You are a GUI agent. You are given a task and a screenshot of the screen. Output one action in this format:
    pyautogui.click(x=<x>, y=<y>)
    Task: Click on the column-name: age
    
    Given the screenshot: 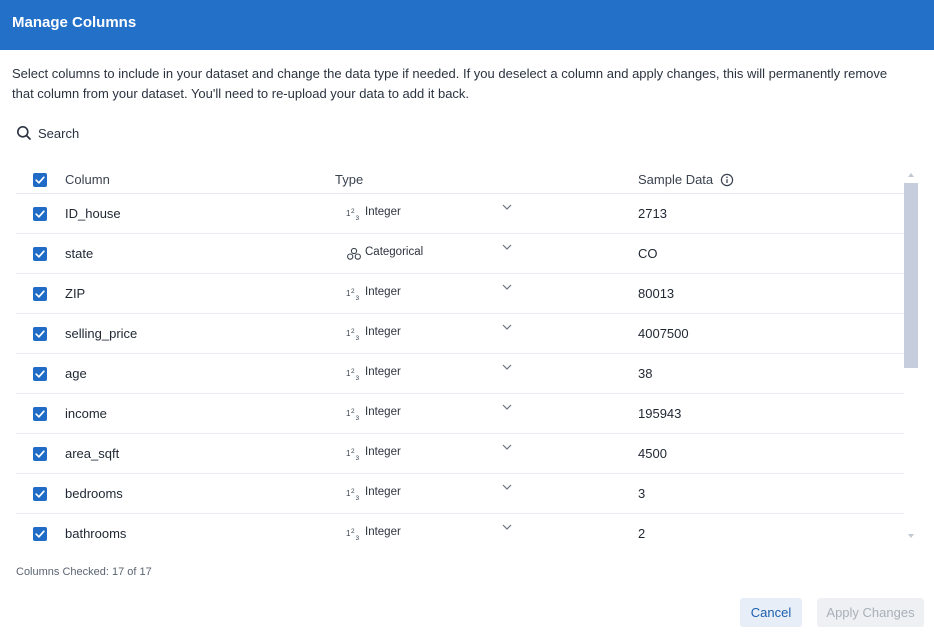 What is the action you would take?
    pyautogui.click(x=76, y=373)
    